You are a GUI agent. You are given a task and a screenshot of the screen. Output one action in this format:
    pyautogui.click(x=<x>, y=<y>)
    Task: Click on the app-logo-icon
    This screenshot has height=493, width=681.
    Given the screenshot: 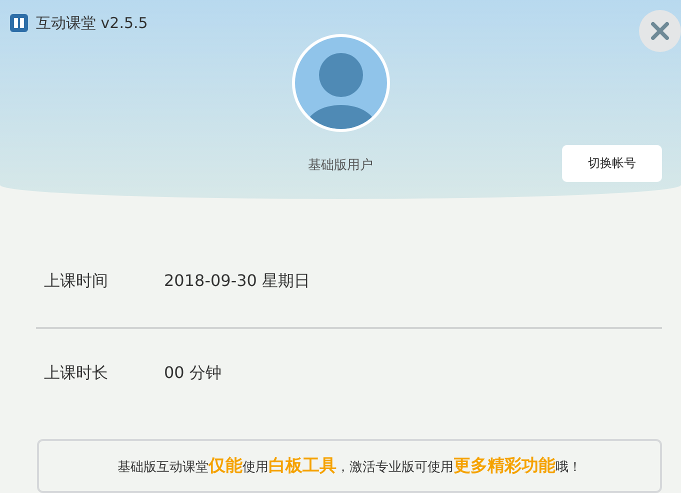 What is the action you would take?
    pyautogui.click(x=19, y=23)
    